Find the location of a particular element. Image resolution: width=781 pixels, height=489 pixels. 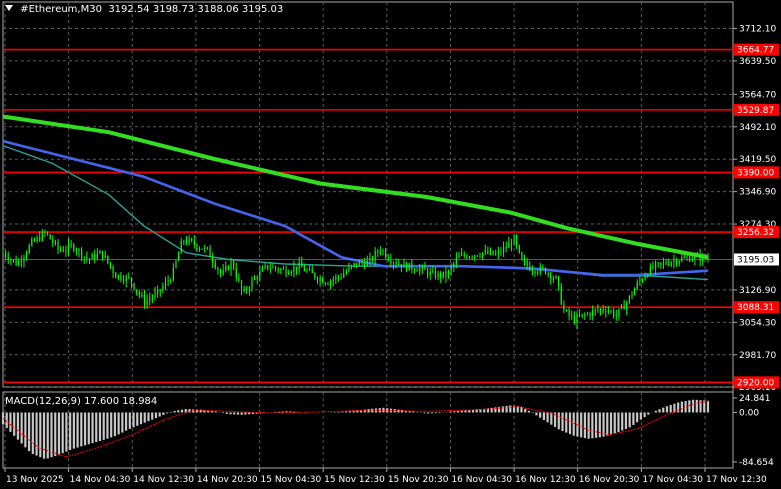

y-tick-label: 2981.70 is located at coordinates (757, 356).